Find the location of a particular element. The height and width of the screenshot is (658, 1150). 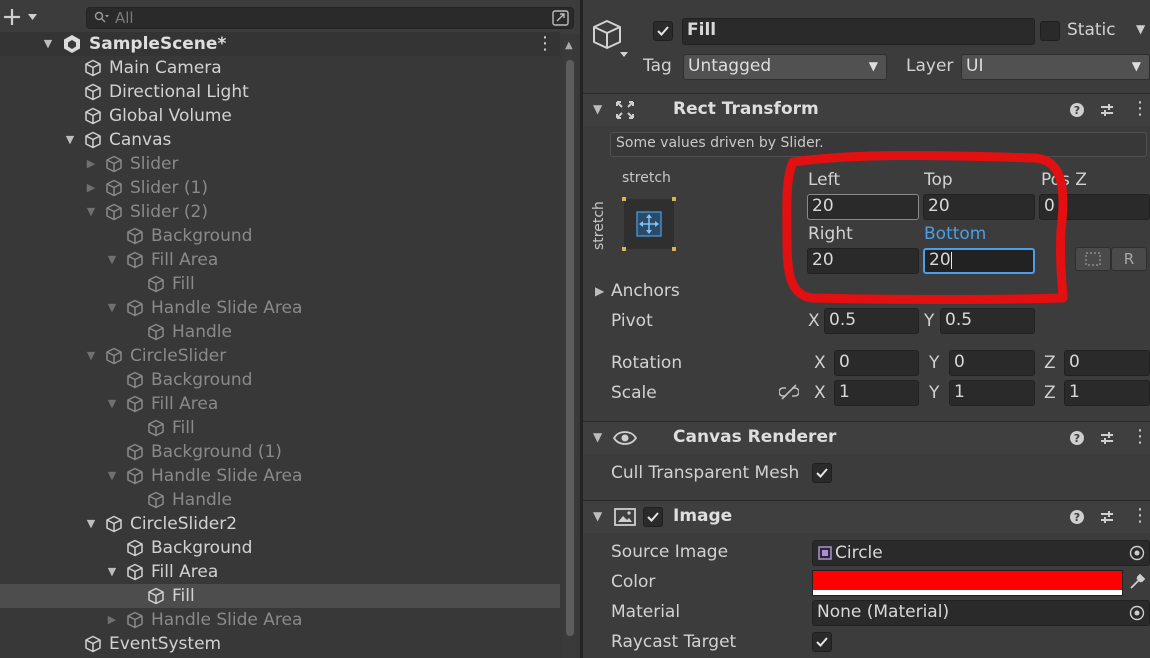

scene-menu-icon: ⋮ is located at coordinates (545, 44).